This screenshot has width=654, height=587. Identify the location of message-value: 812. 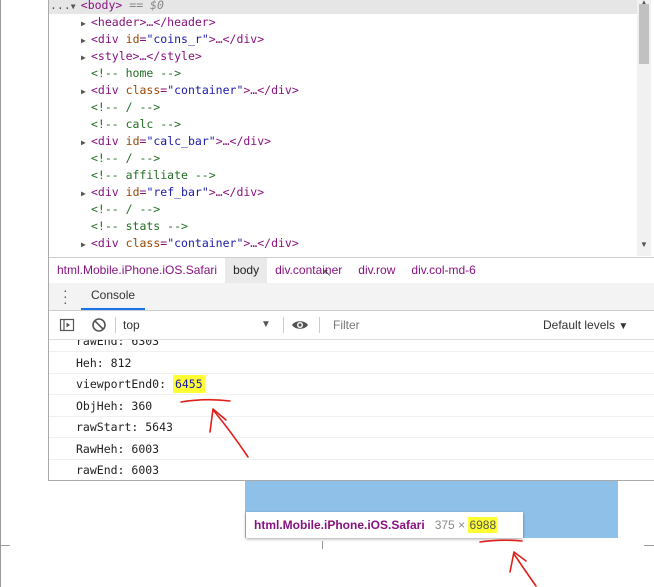
(121, 362).